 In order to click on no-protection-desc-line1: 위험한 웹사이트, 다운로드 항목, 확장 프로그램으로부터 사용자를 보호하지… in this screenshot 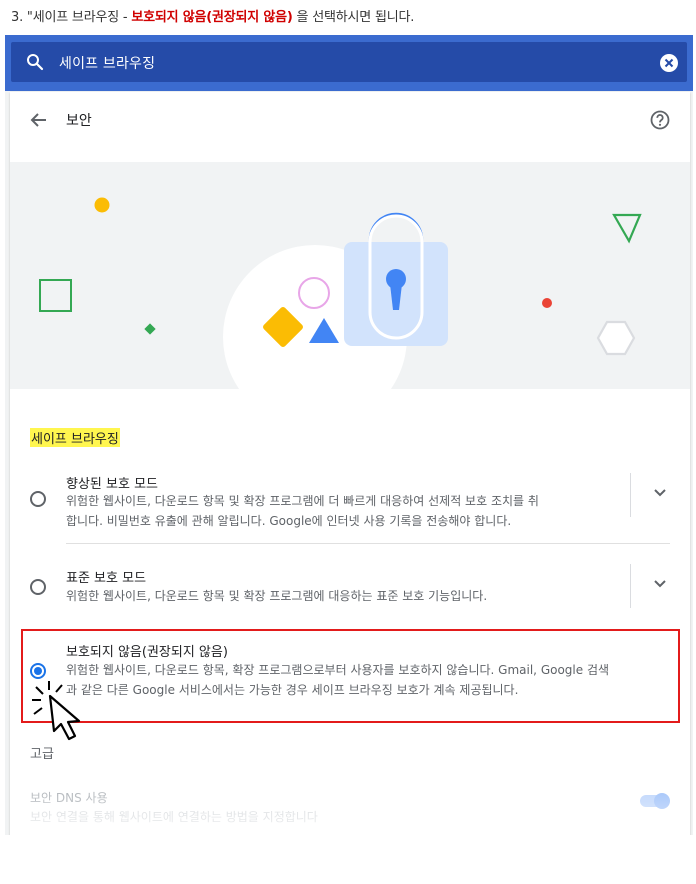, I will do `click(338, 670)`.